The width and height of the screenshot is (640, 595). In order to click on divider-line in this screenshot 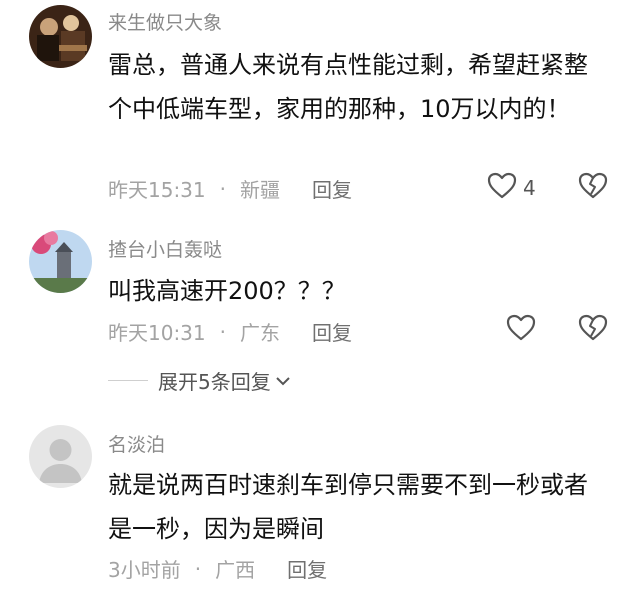, I will do `click(128, 380)`.